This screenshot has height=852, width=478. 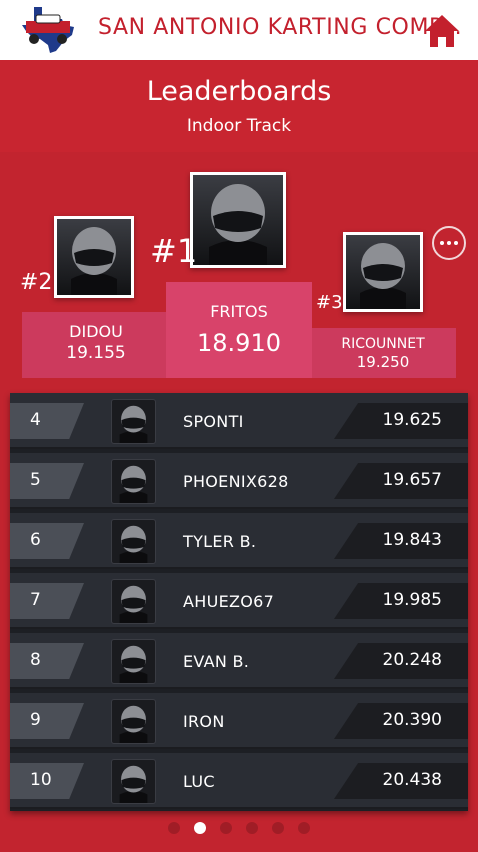 What do you see at coordinates (35, 600) in the screenshot?
I see `rank-number: 7` at bounding box center [35, 600].